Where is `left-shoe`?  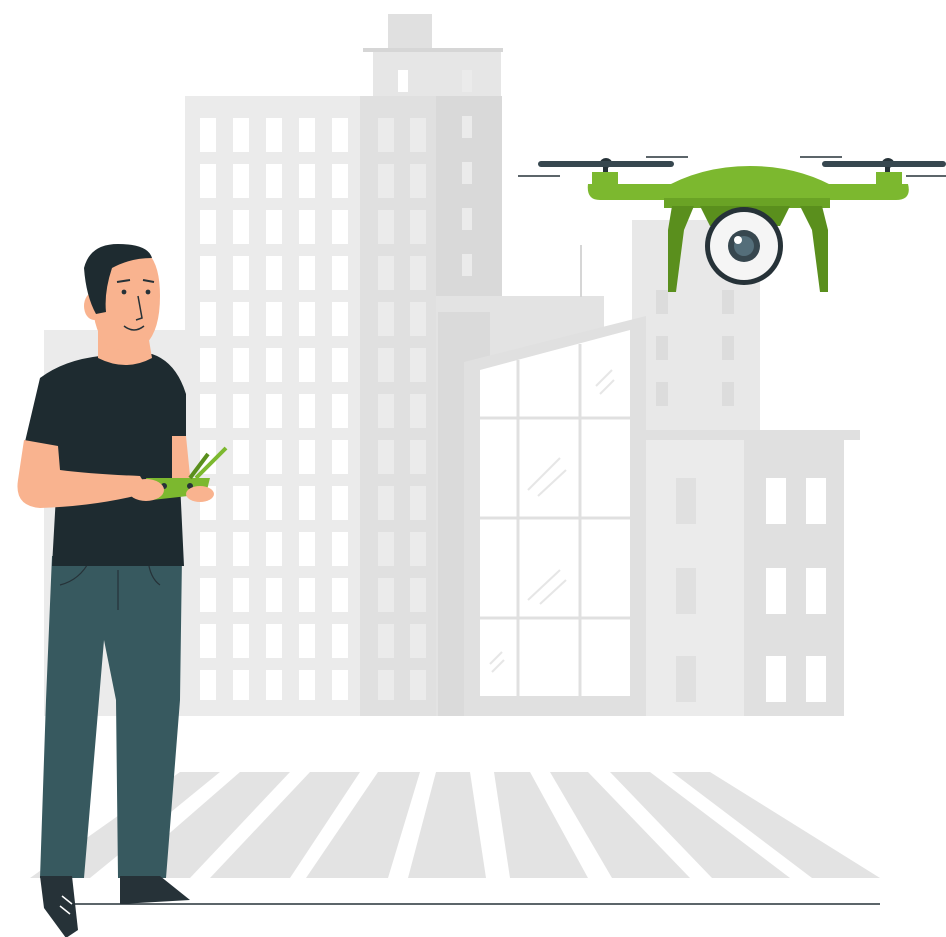
left-shoe is located at coordinates (59, 906).